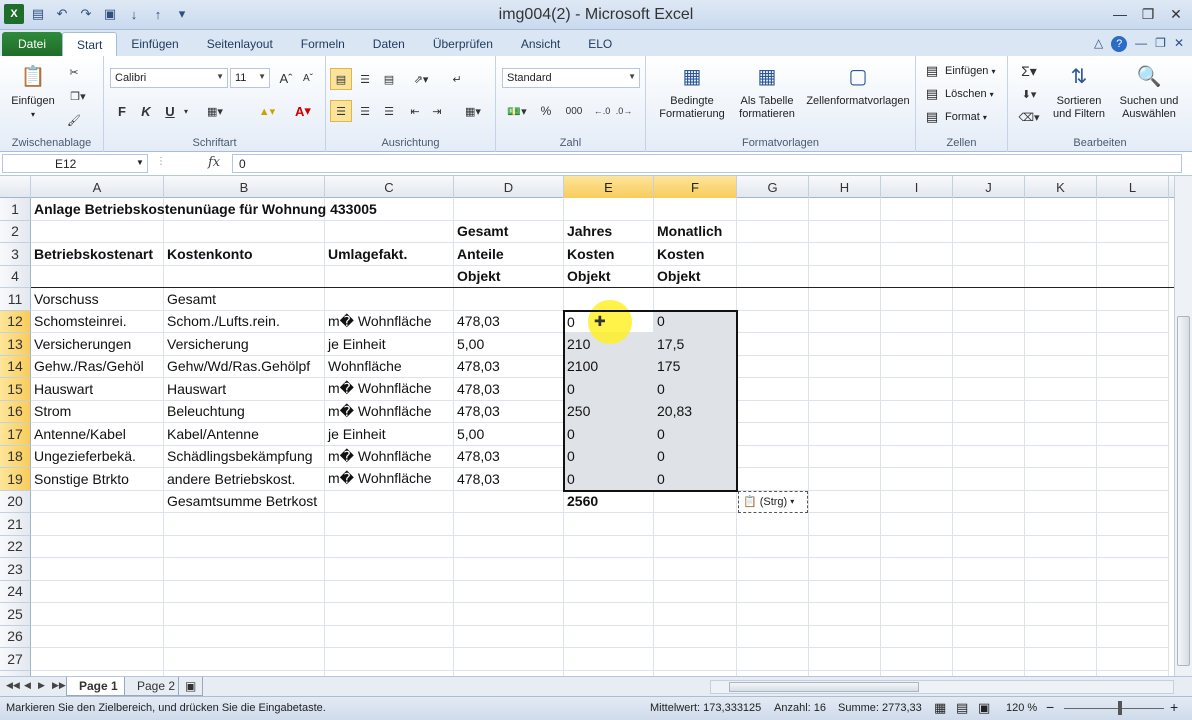  Describe the element at coordinates (695, 389) in the screenshot. I see `cell-f15: 0` at that location.